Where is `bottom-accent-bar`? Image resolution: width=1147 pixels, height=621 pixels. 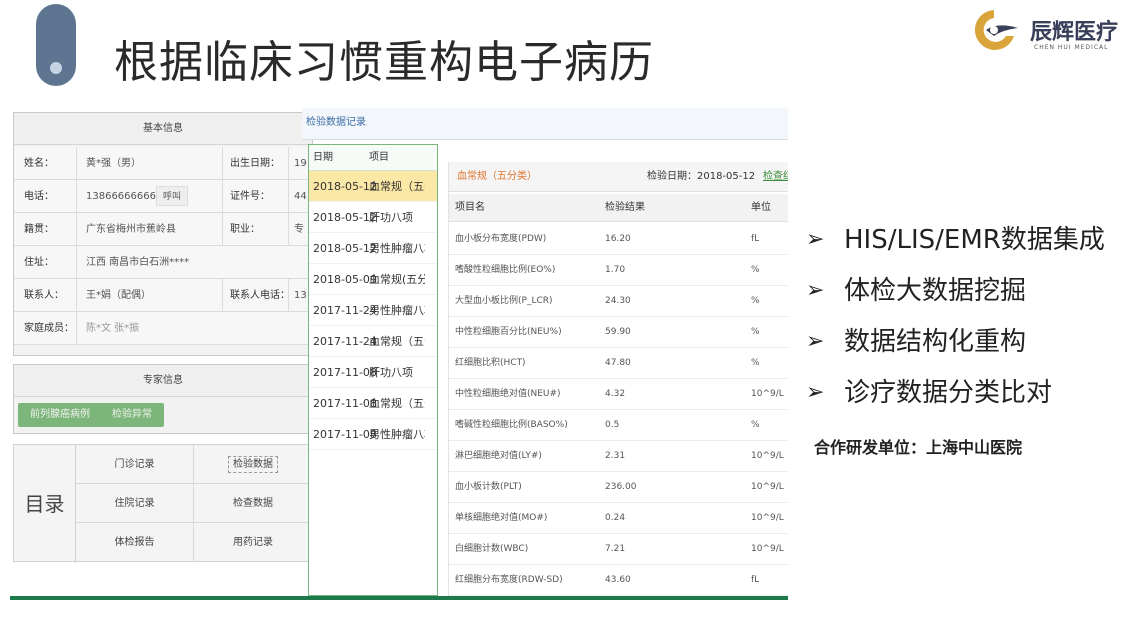
bottom-accent-bar is located at coordinates (399, 598).